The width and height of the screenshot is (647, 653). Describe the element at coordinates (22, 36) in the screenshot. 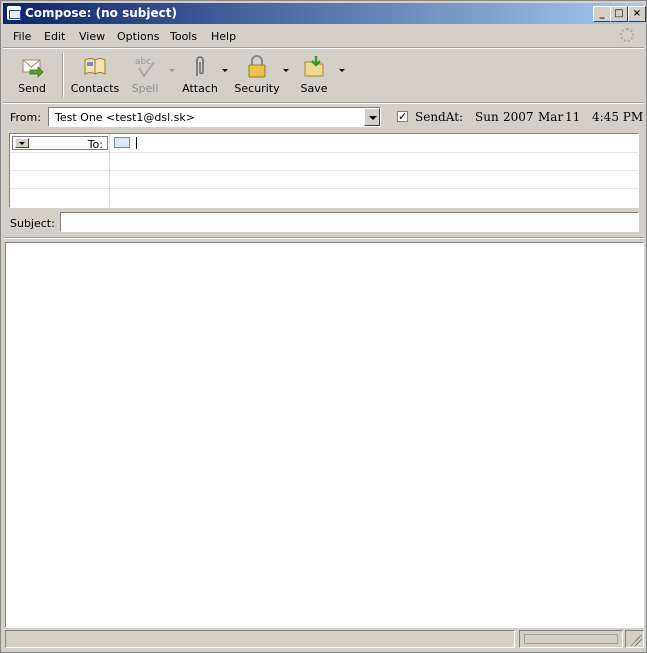

I see `menu-file: File` at that location.